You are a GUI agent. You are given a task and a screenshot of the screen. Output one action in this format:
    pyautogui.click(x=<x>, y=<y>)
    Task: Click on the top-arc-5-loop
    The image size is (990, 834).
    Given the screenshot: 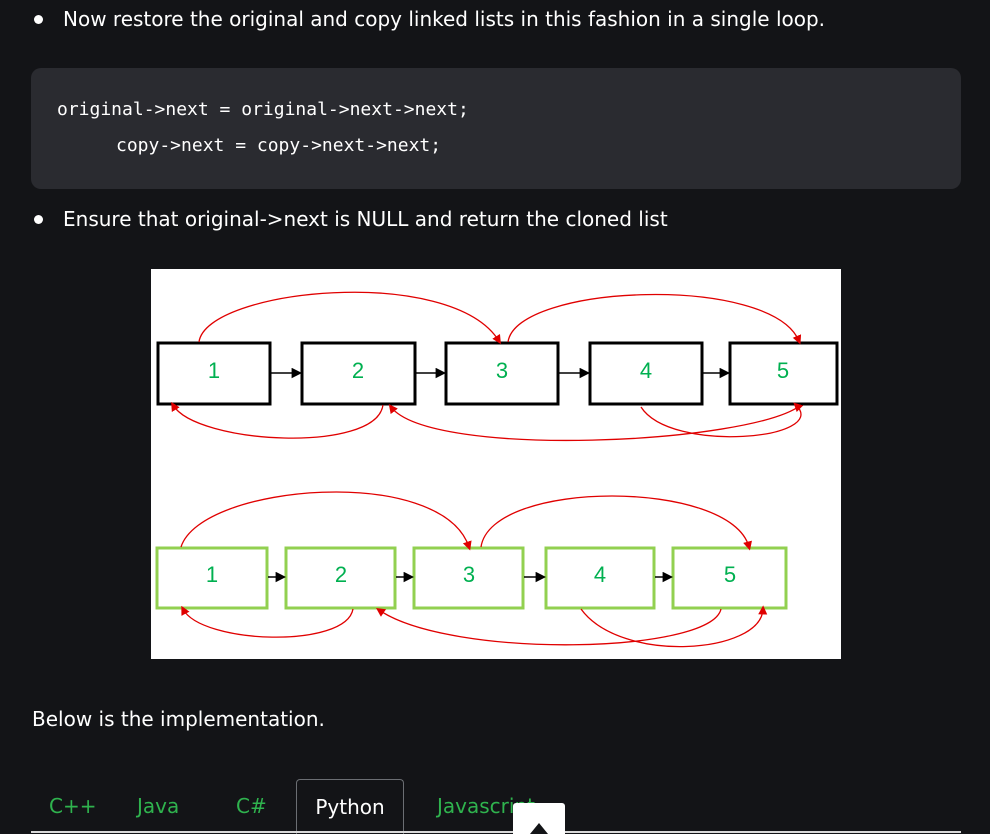 What is the action you would take?
    pyautogui.click(x=722, y=420)
    